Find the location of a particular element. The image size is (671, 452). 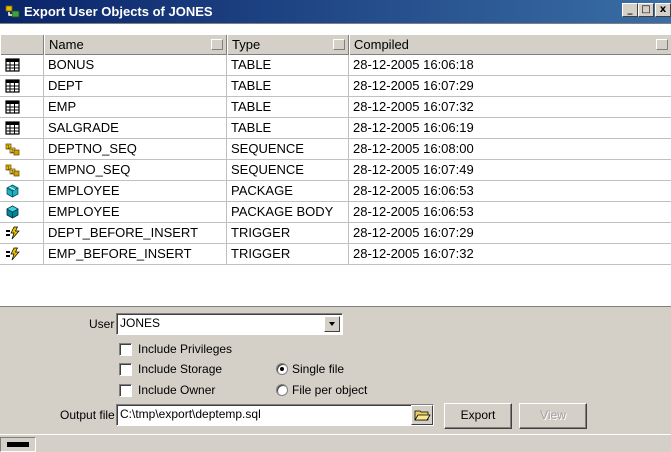

user-select-value: JONES is located at coordinates (140, 323).